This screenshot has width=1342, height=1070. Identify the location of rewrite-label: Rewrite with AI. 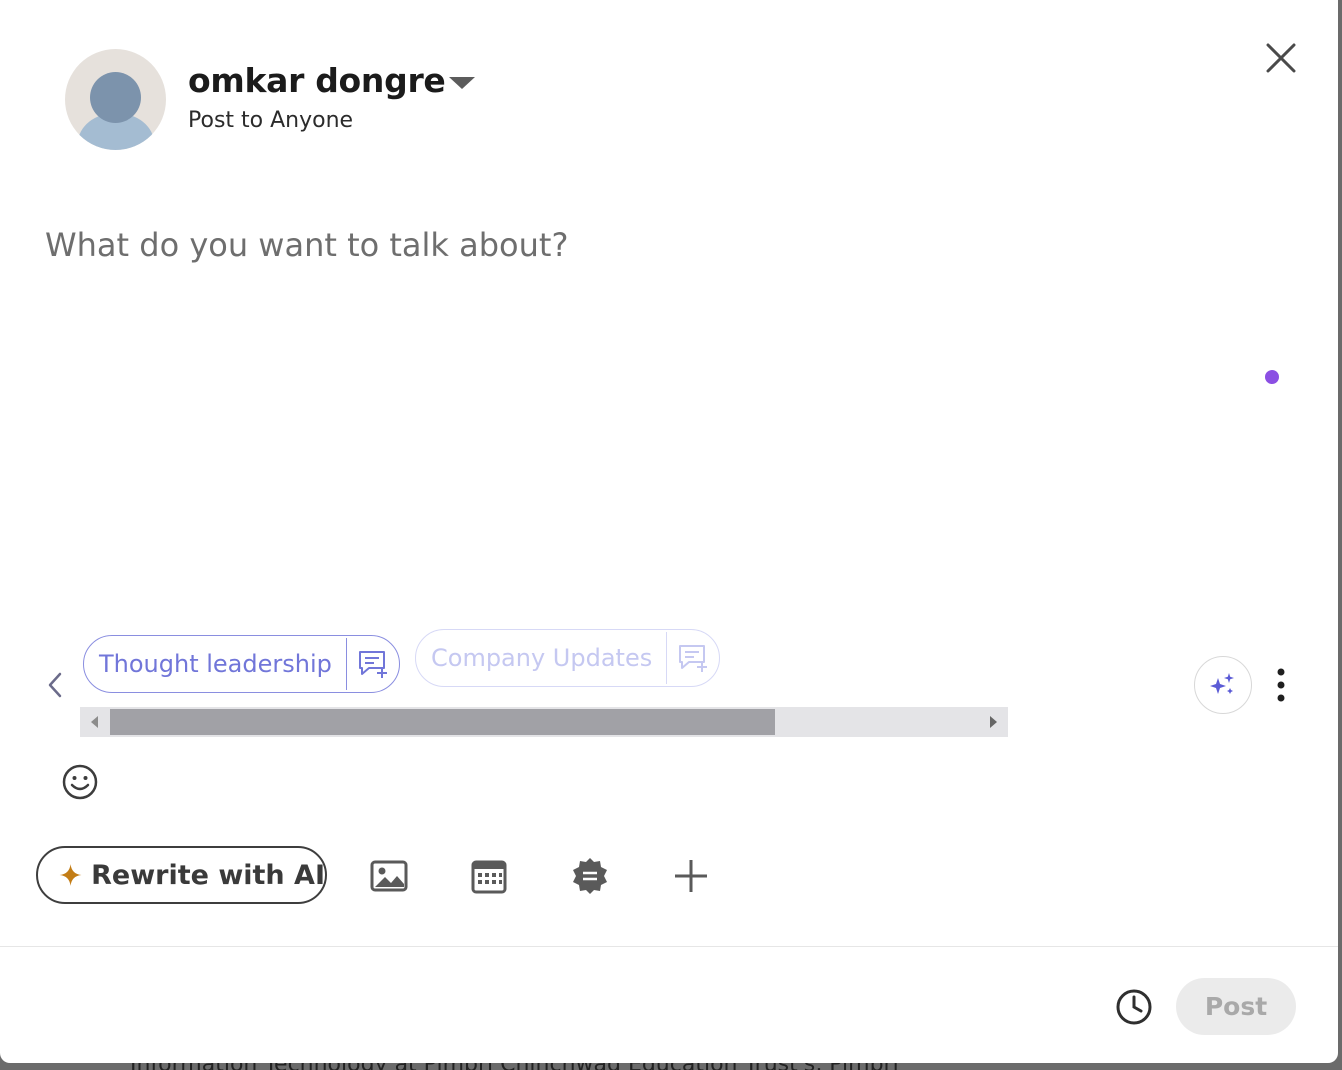
(208, 875).